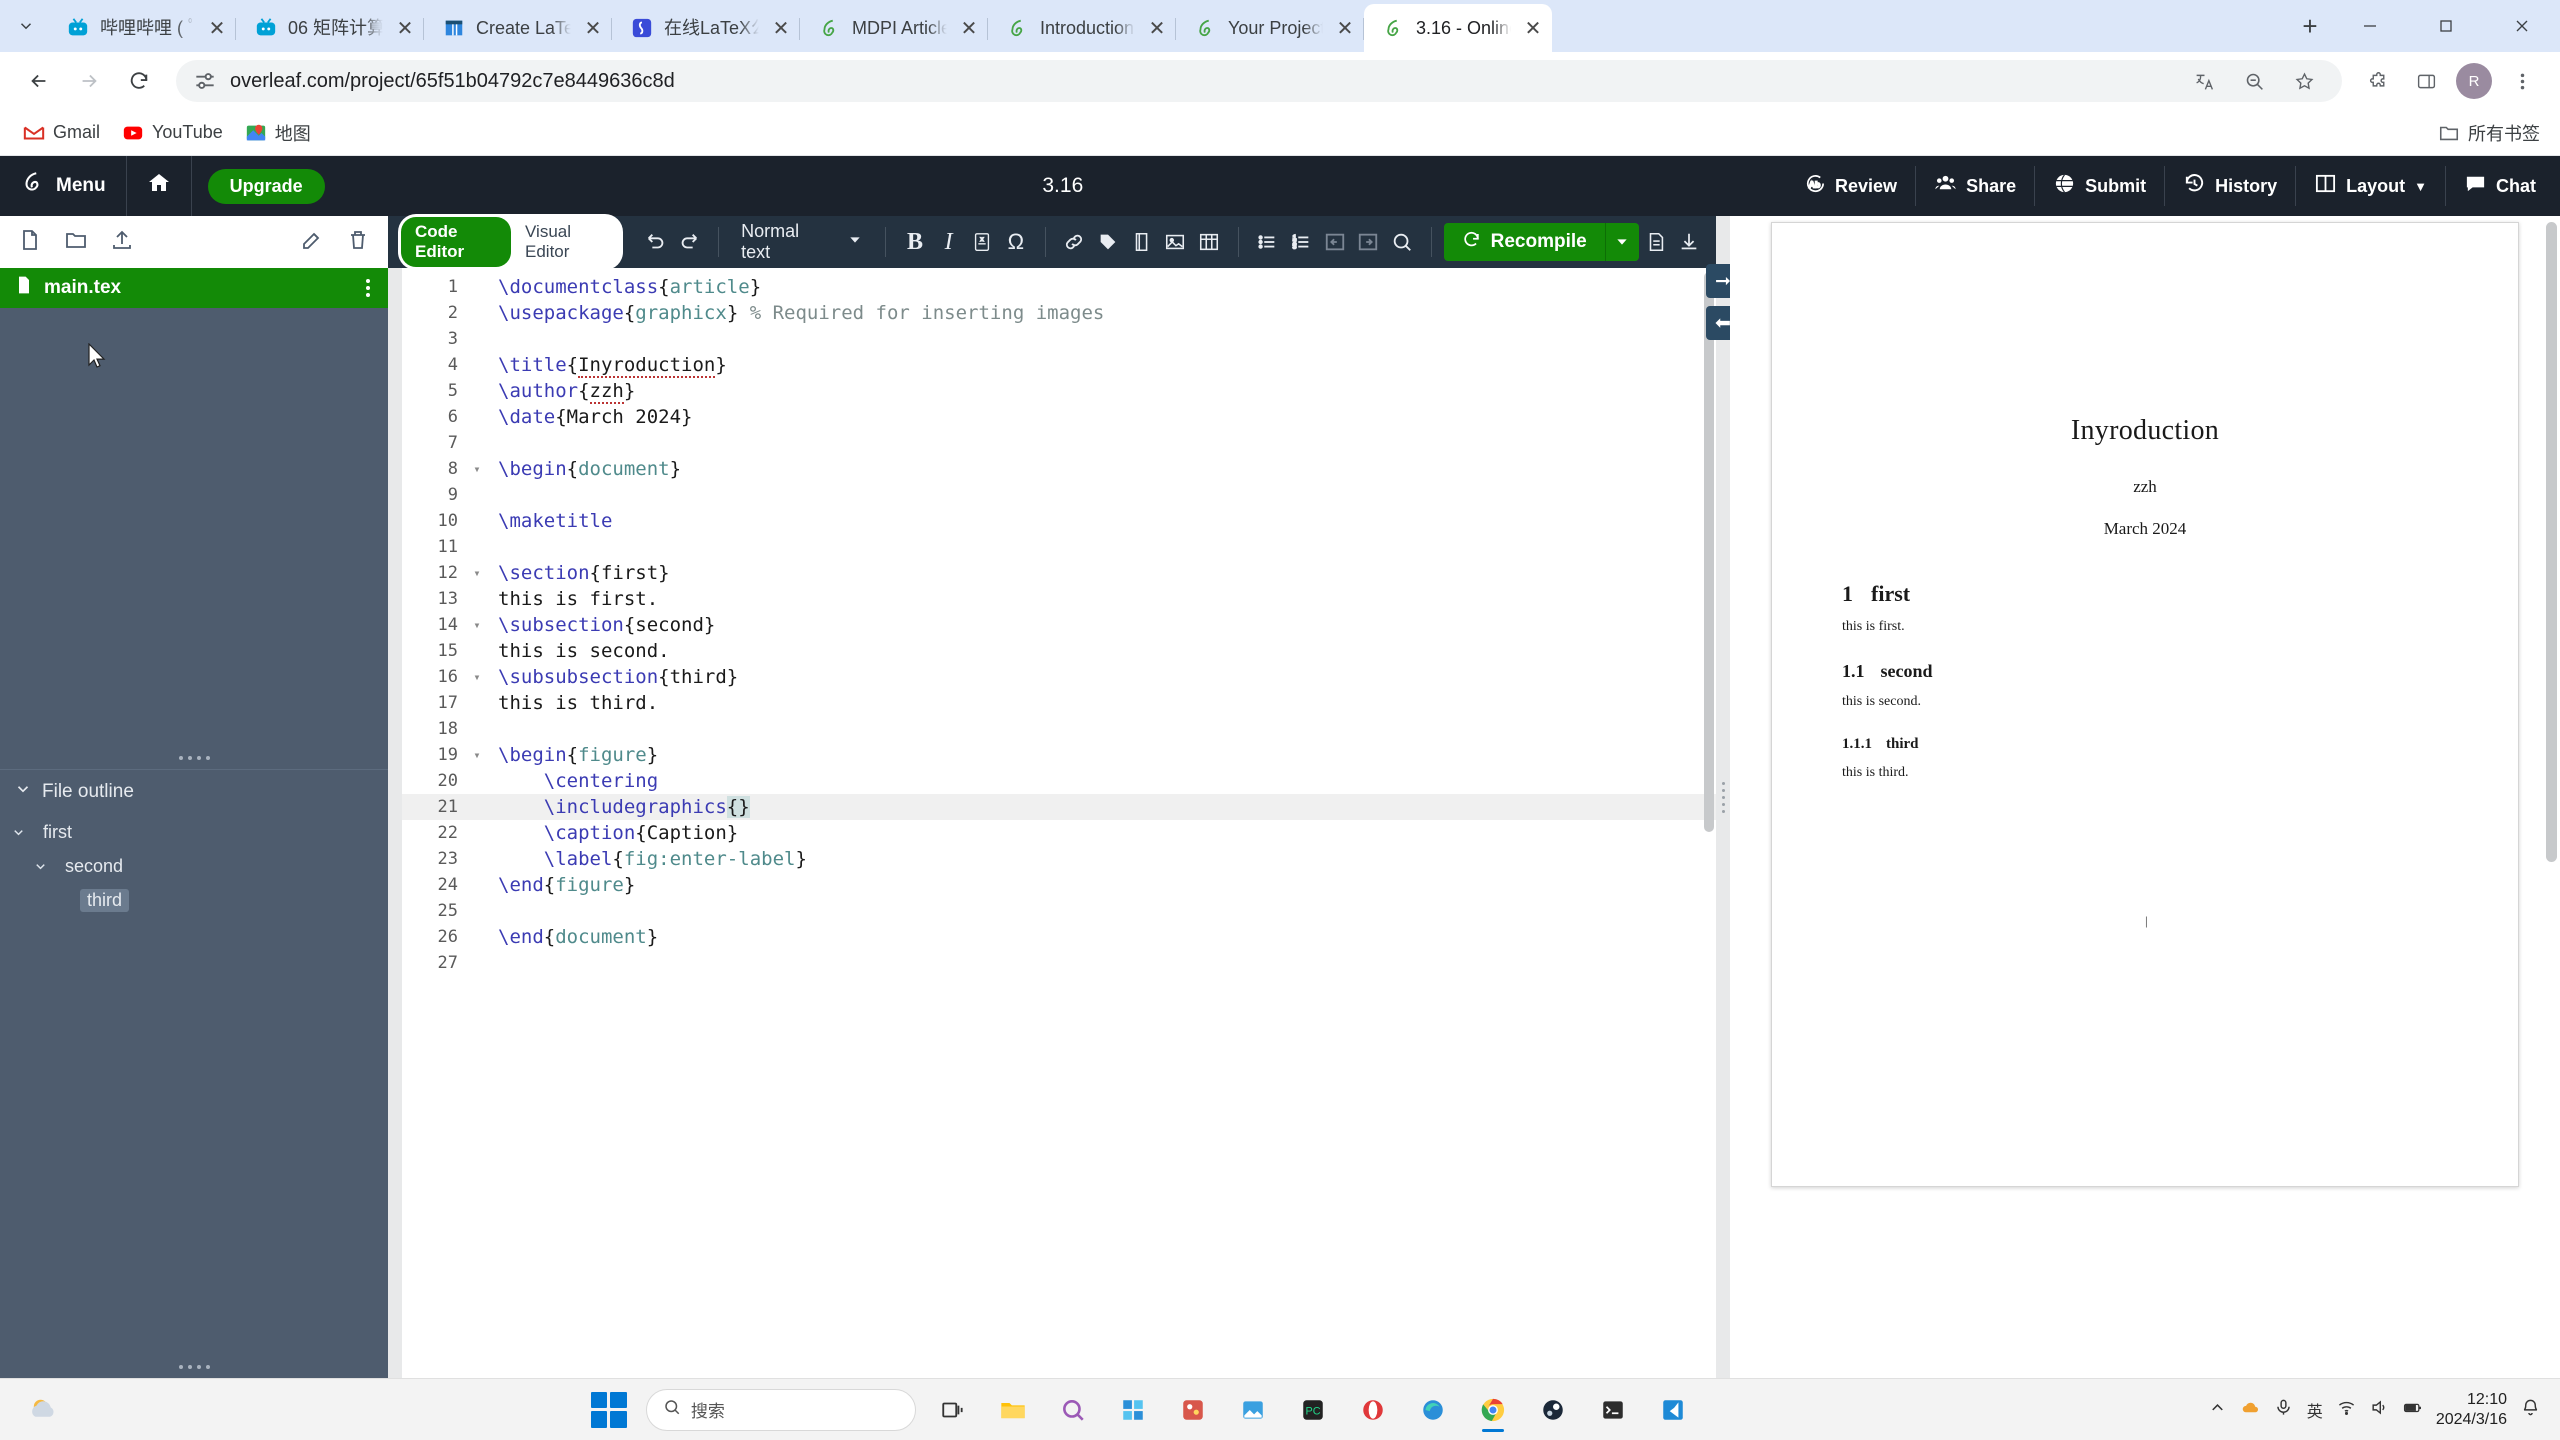 The height and width of the screenshot is (1440, 2560). I want to click on minimize-button, so click(2370, 26).